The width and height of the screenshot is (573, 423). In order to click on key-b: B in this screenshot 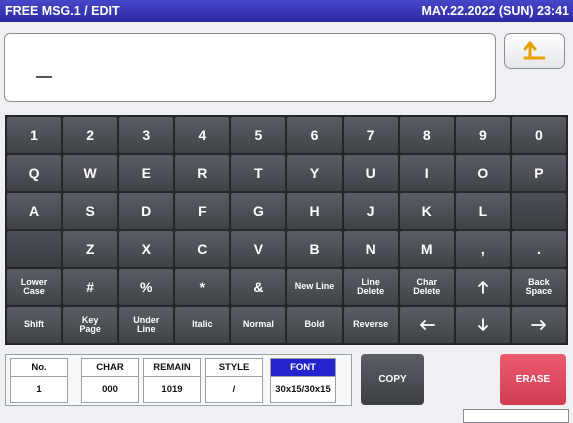, I will do `click(314, 249)`.